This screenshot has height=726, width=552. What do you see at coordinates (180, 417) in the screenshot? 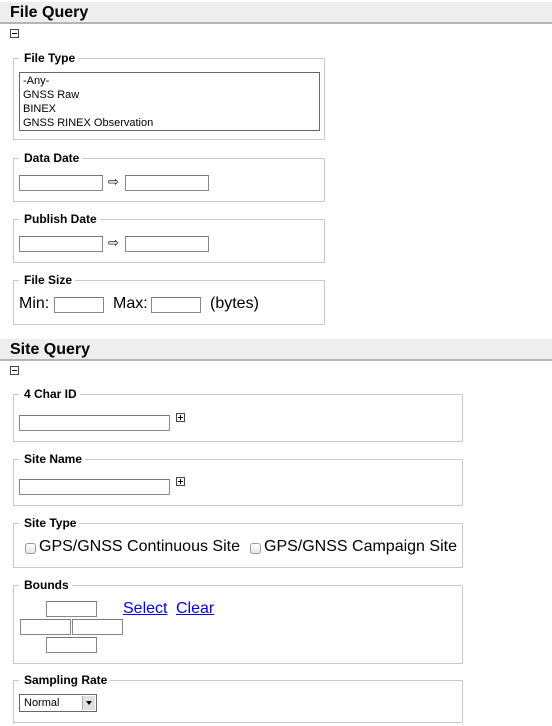
I see `add-char-id-icon` at bounding box center [180, 417].